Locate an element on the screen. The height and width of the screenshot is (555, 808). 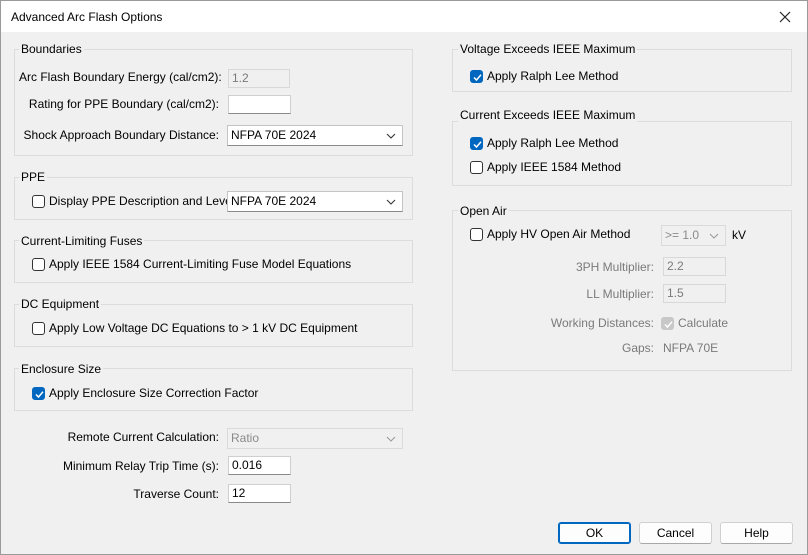
arc-flash-energy-field: 1.2 is located at coordinates (259, 78).